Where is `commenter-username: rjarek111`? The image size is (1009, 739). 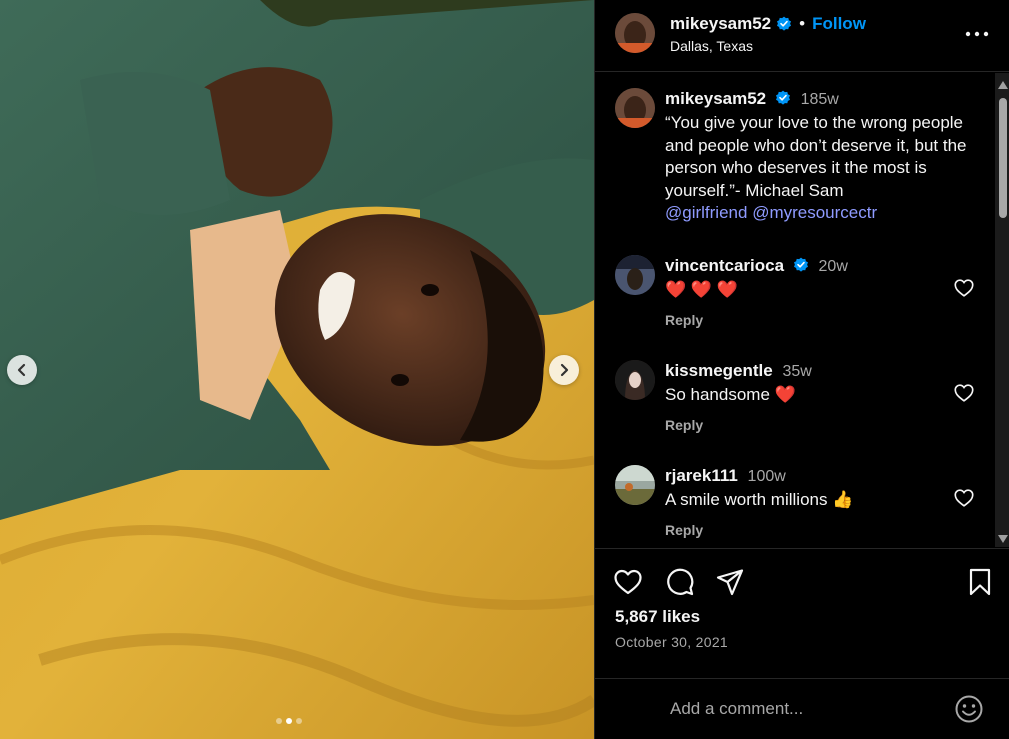
commenter-username: rjarek111 is located at coordinates (701, 475).